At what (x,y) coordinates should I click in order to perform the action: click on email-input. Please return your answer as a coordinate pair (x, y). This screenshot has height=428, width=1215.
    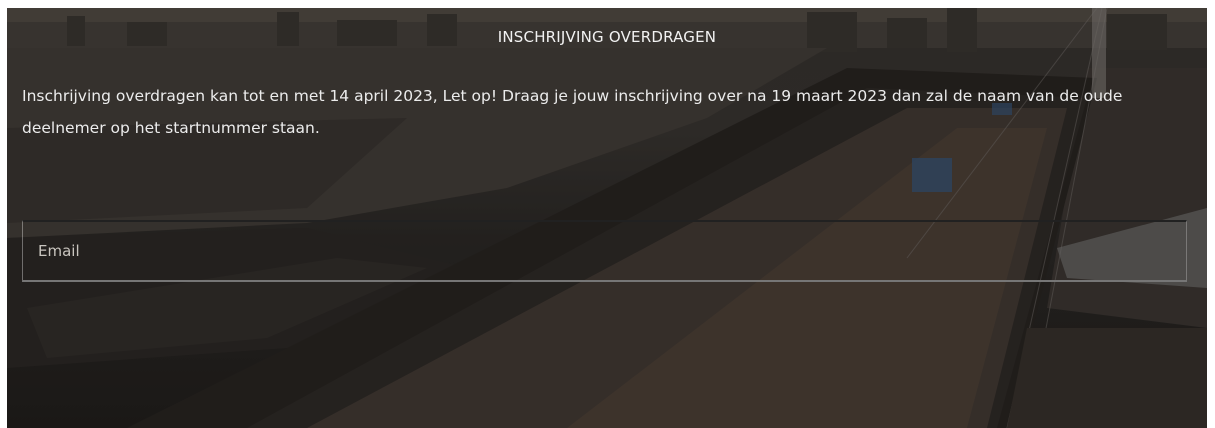
    Looking at the image, I should click on (604, 251).